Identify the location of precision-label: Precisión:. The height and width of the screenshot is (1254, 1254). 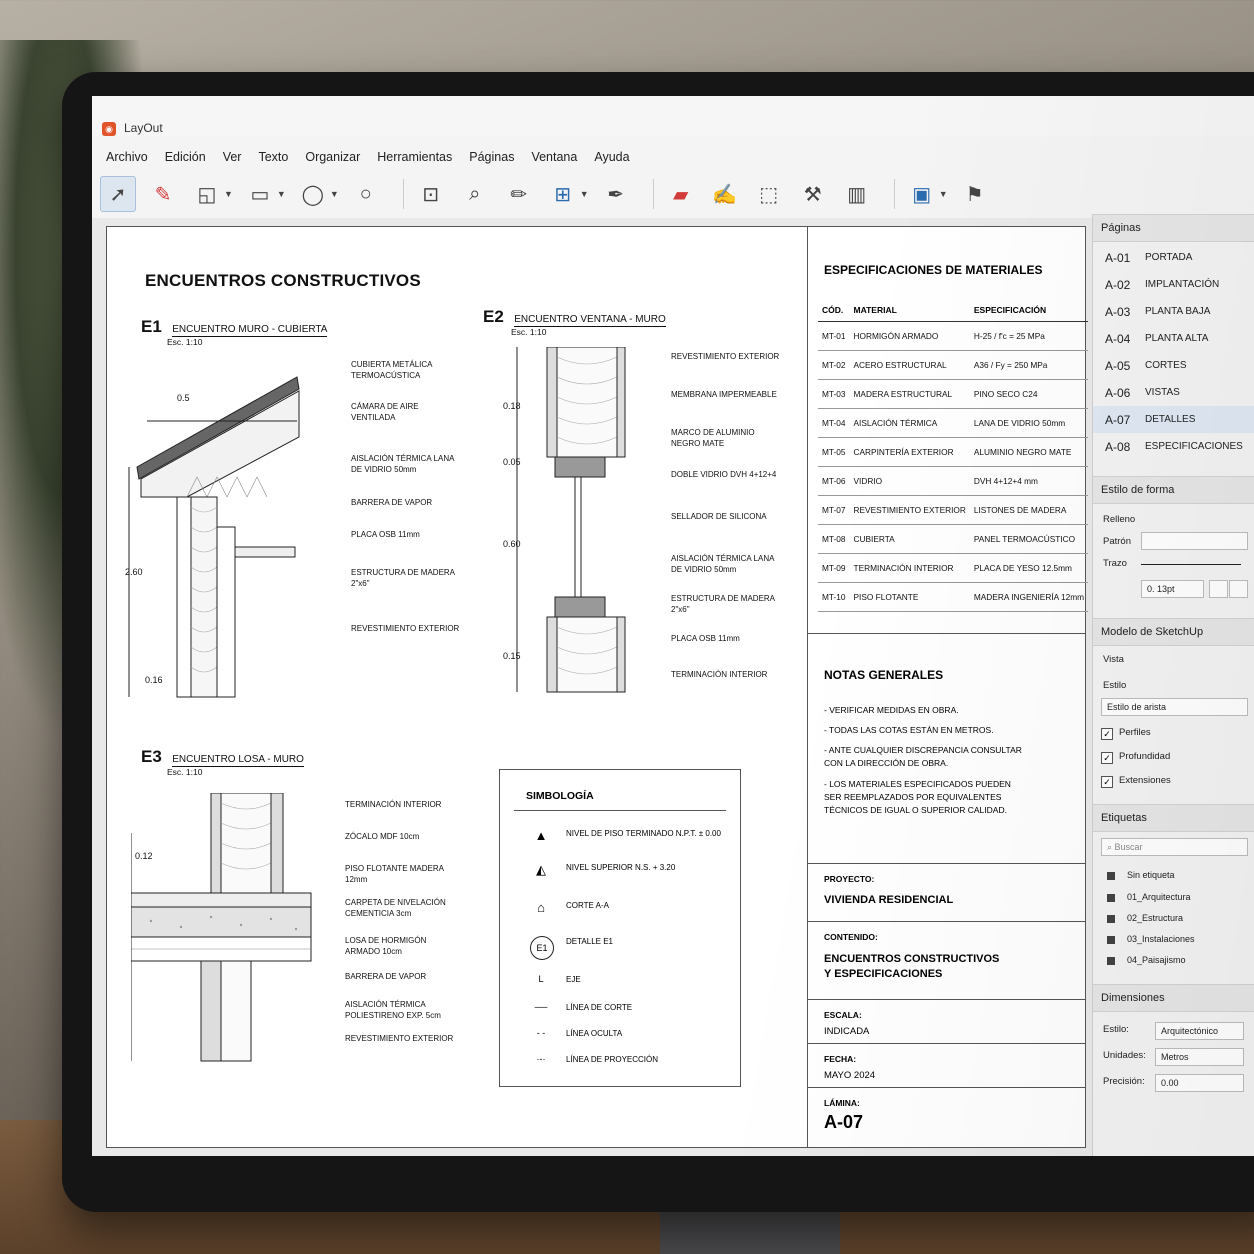
(1124, 1081).